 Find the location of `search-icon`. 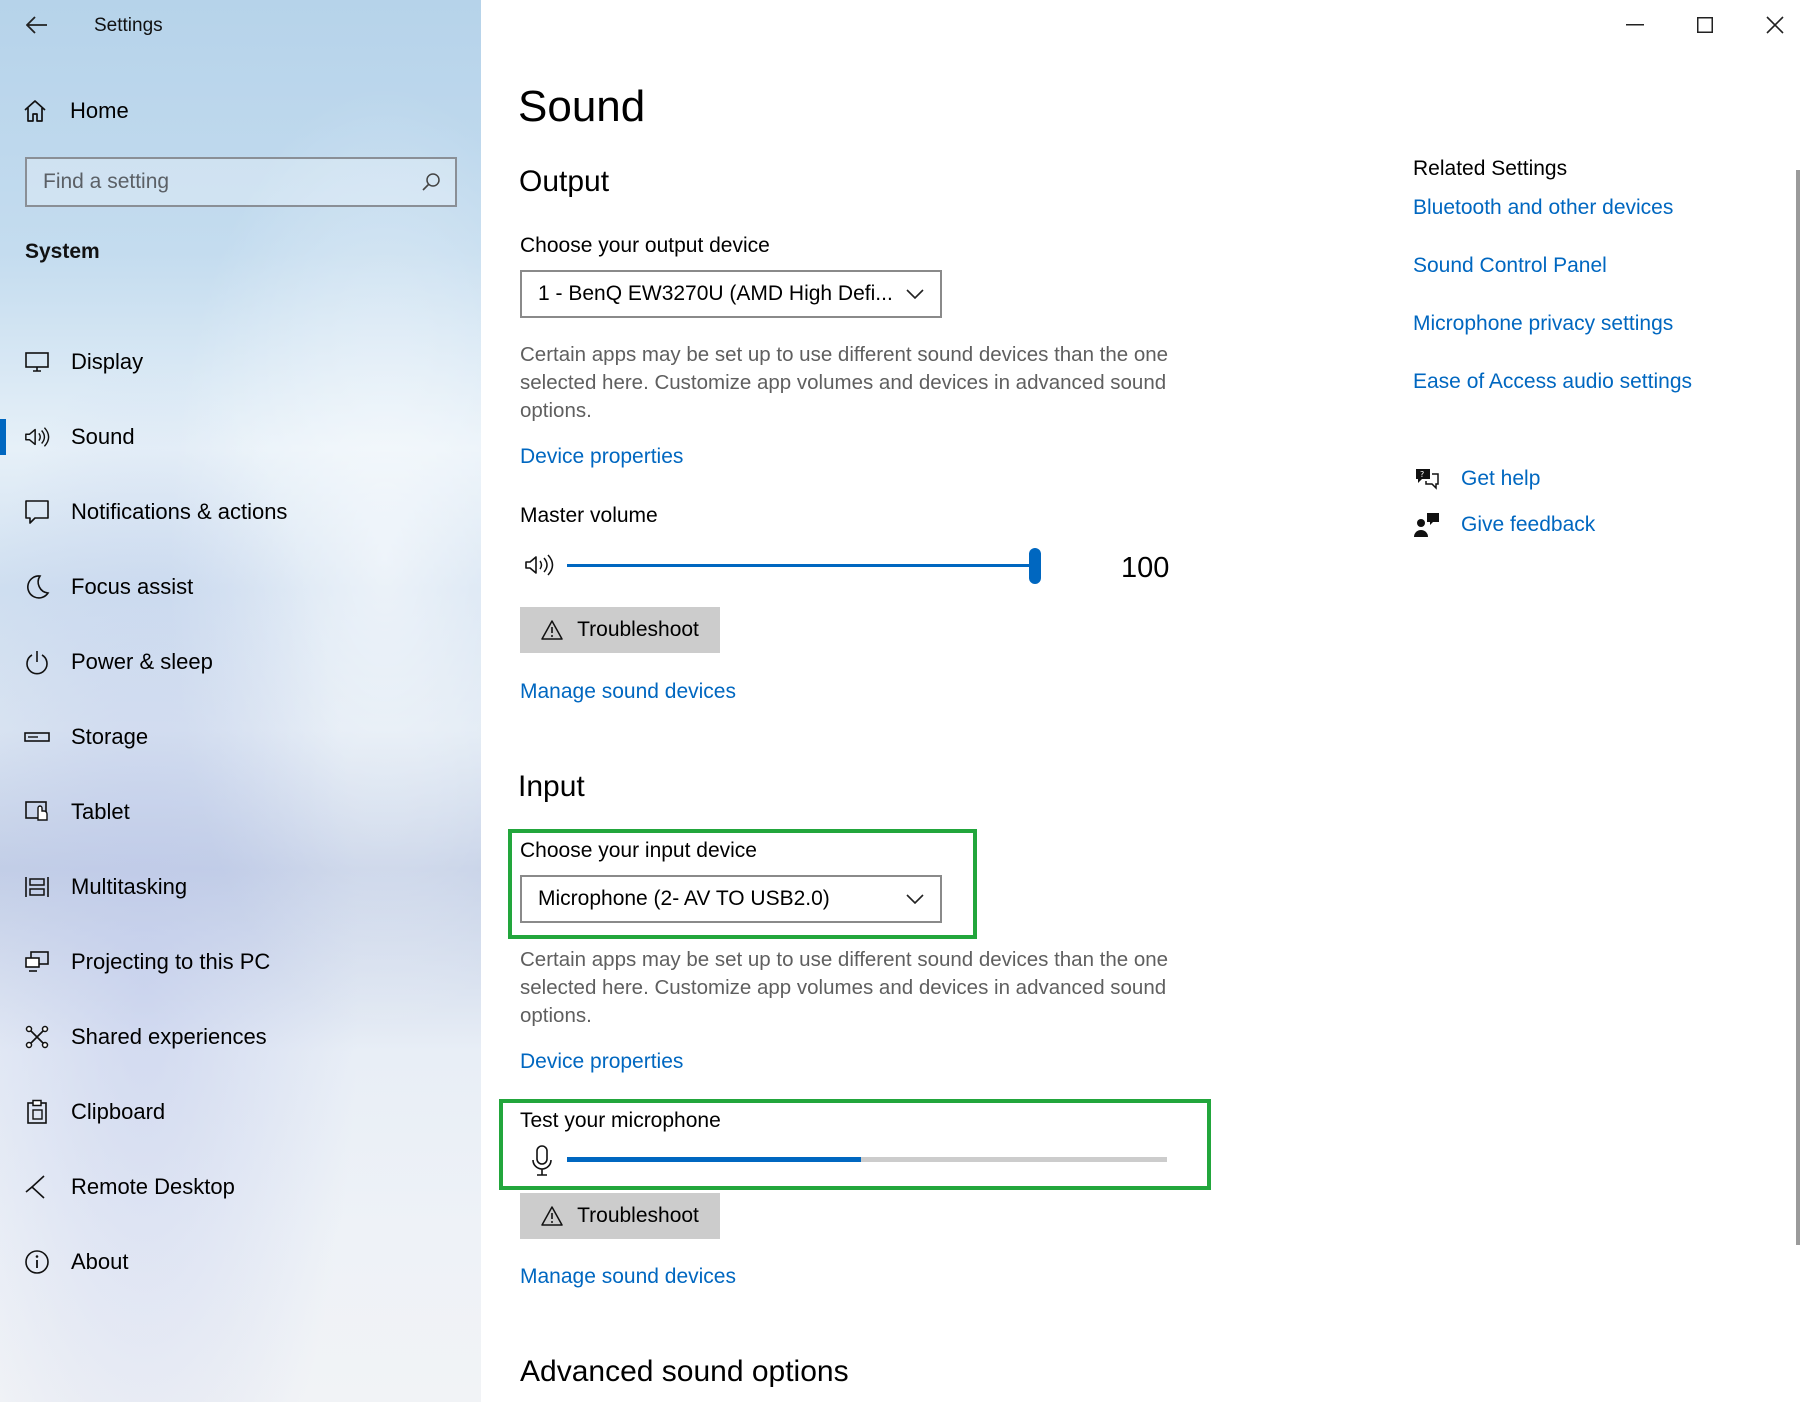

search-icon is located at coordinates (431, 182).